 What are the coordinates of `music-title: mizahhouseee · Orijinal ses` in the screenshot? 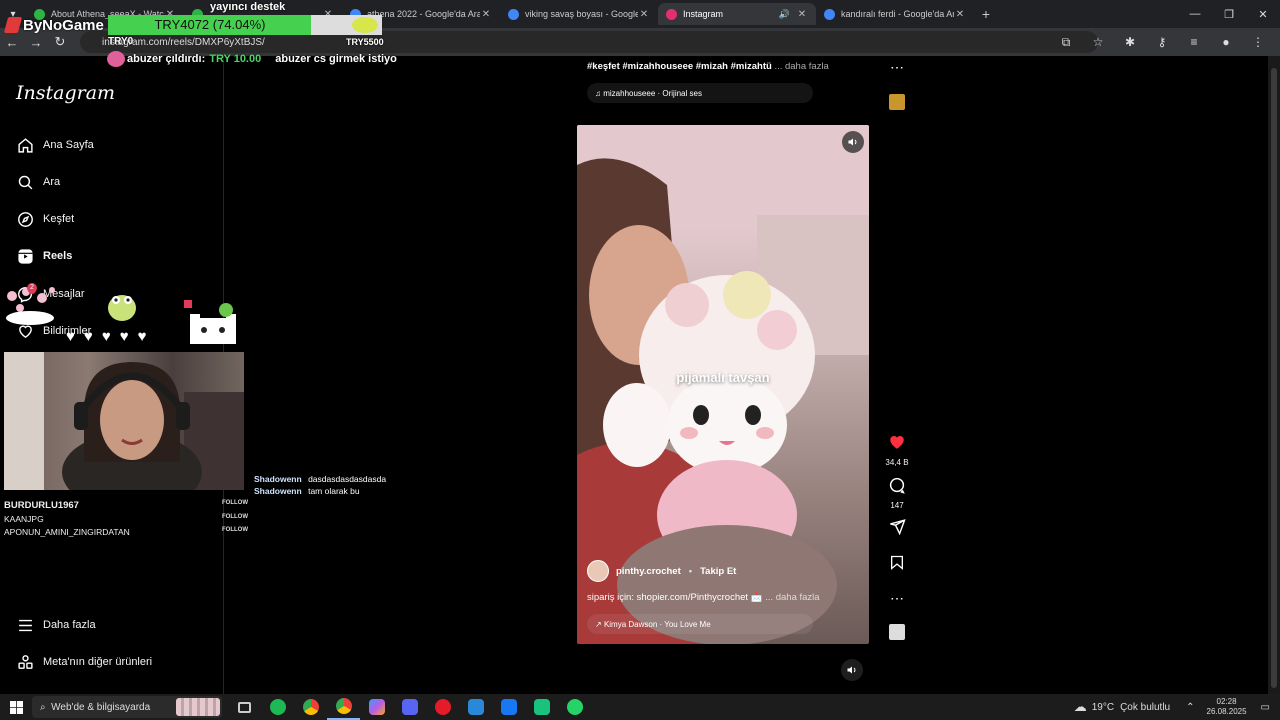 It's located at (652, 93).